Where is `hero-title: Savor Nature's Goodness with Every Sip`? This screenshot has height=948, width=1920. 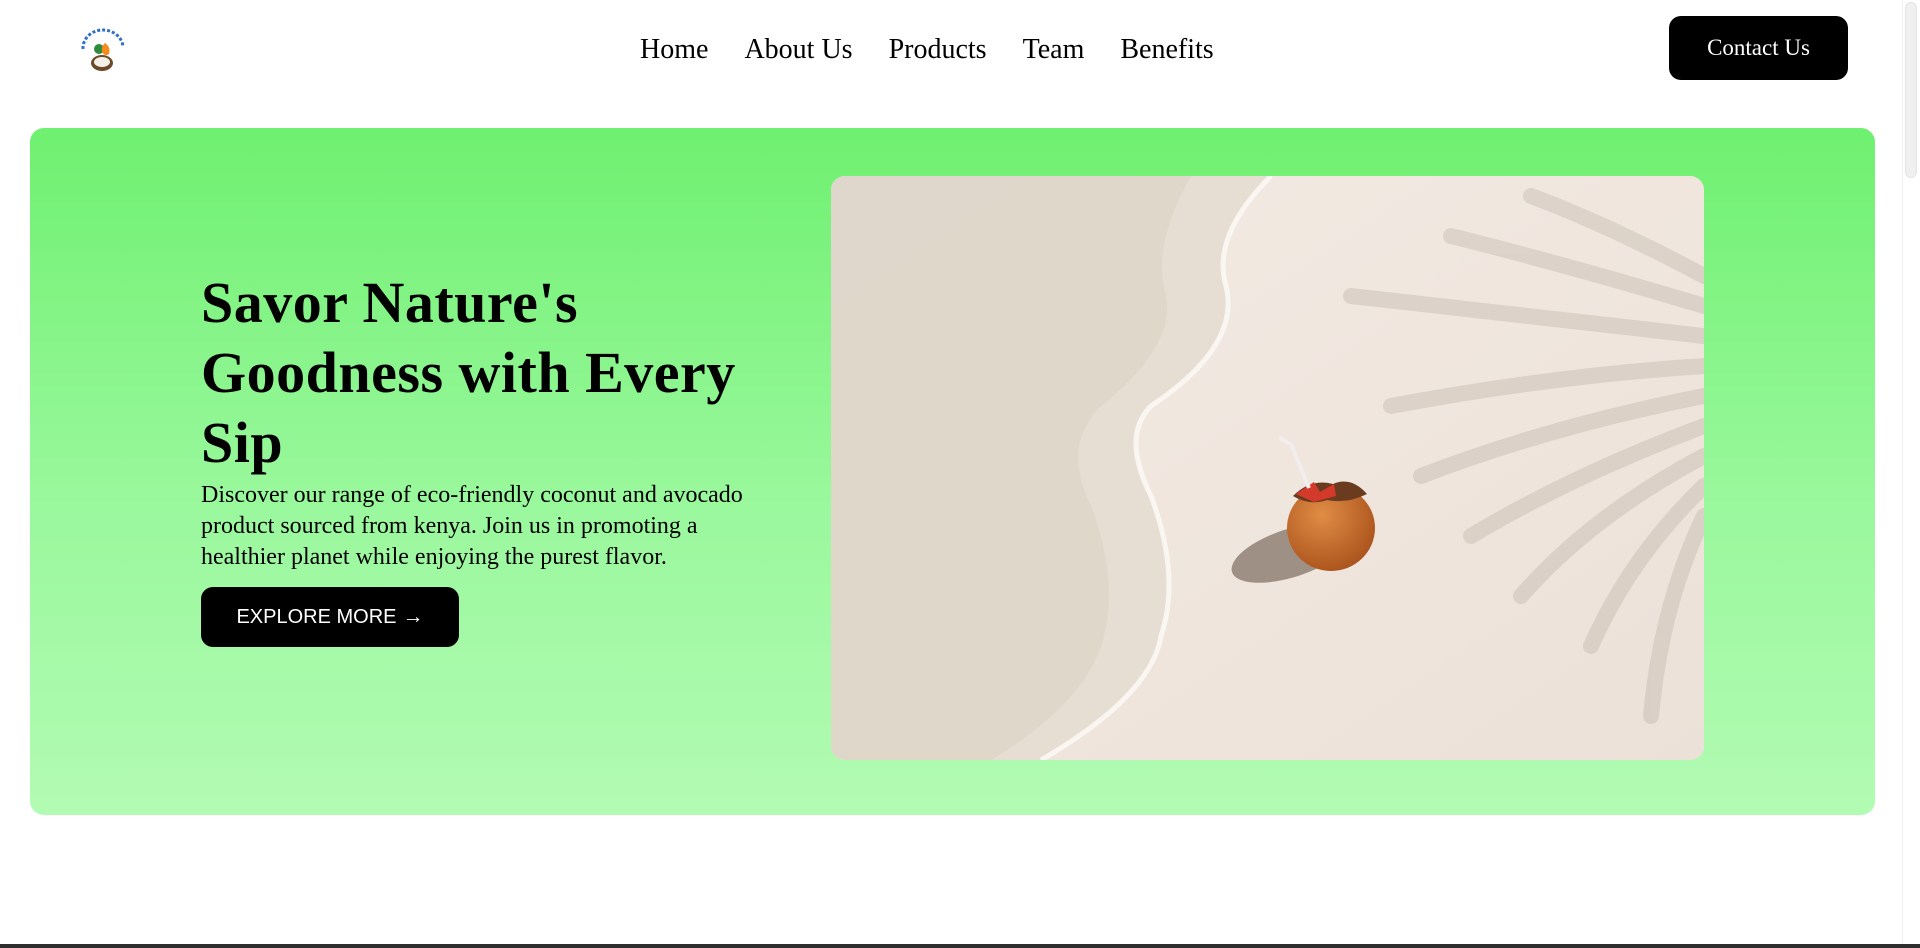
hero-title: Savor Nature's Goodness with Every Sip is located at coordinates (468, 372).